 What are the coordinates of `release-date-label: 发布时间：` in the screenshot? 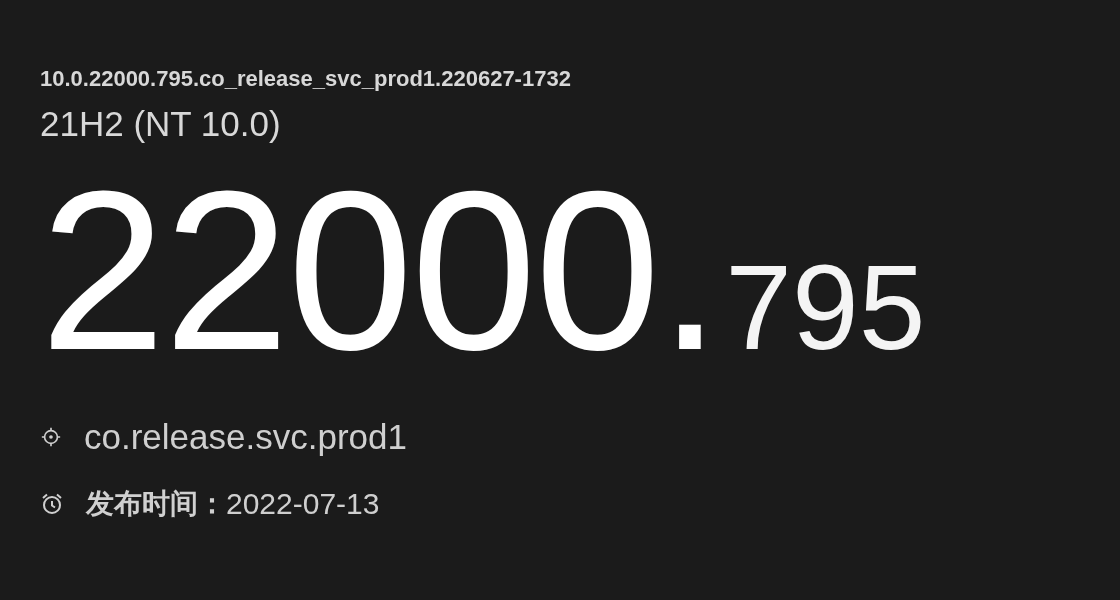 It's located at (156, 504).